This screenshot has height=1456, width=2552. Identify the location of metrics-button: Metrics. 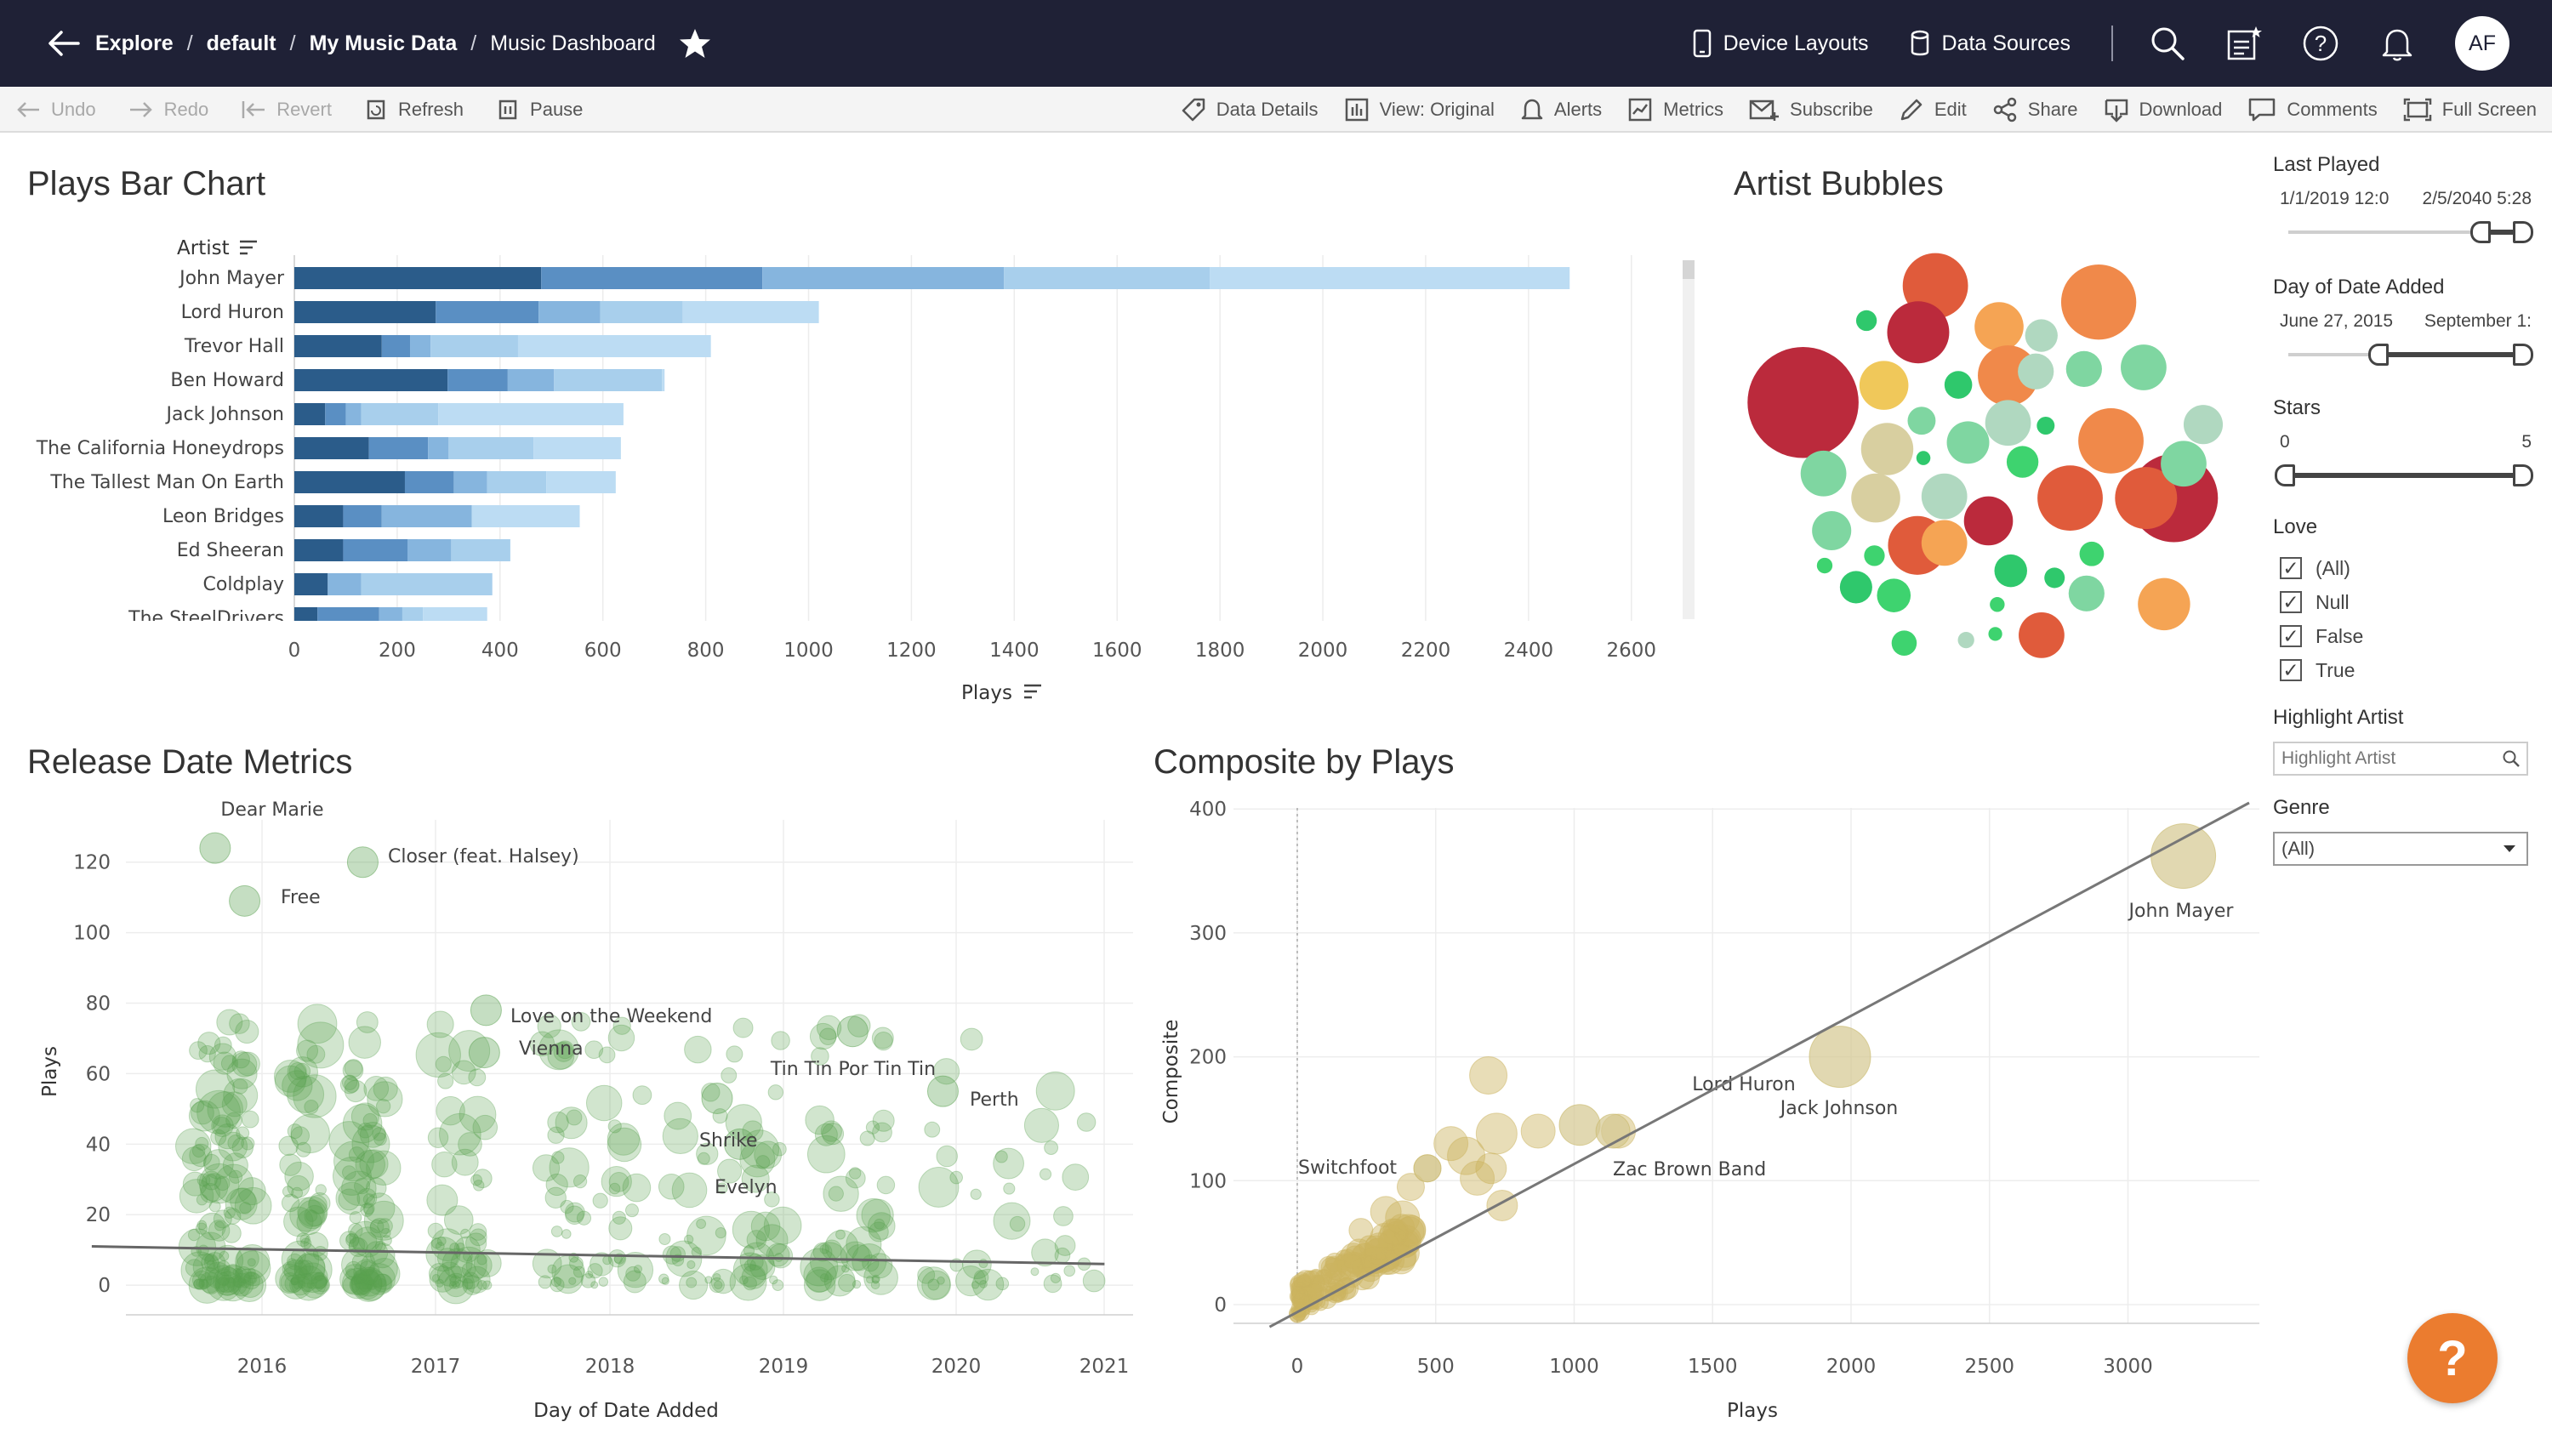
(1675, 110).